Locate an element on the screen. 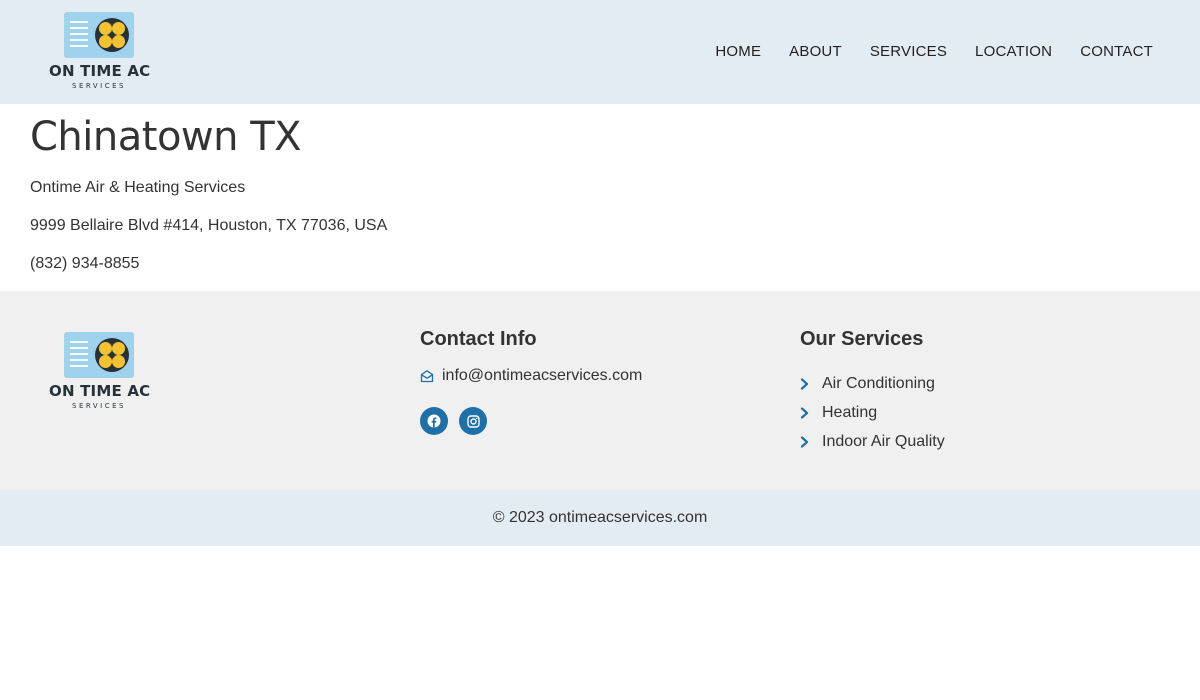 Image resolution: width=1200 pixels, height=700 pixels. copyright-bar: © 2023 ontimeacservices.com is located at coordinates (600, 518).